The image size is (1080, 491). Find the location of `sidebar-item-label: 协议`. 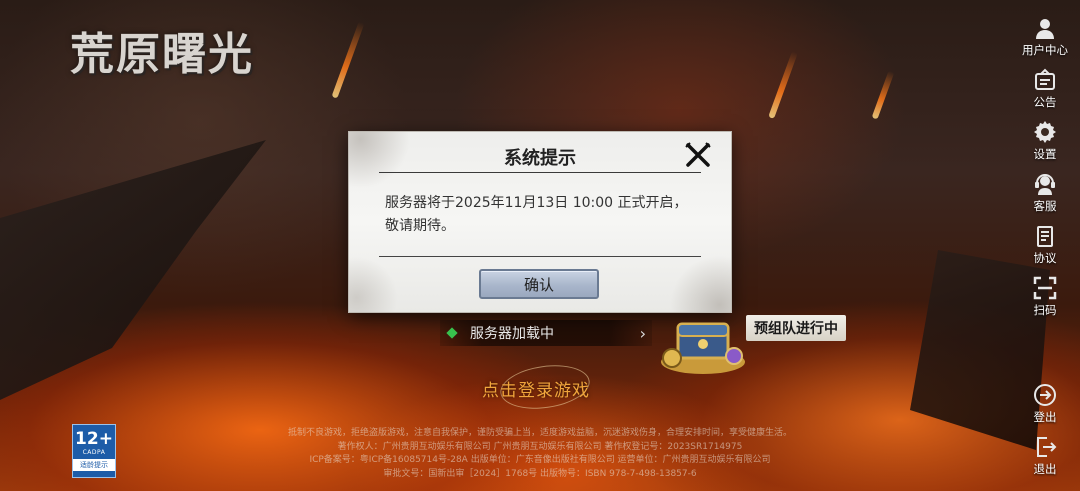

sidebar-item-label: 协议 is located at coordinates (1045, 258).